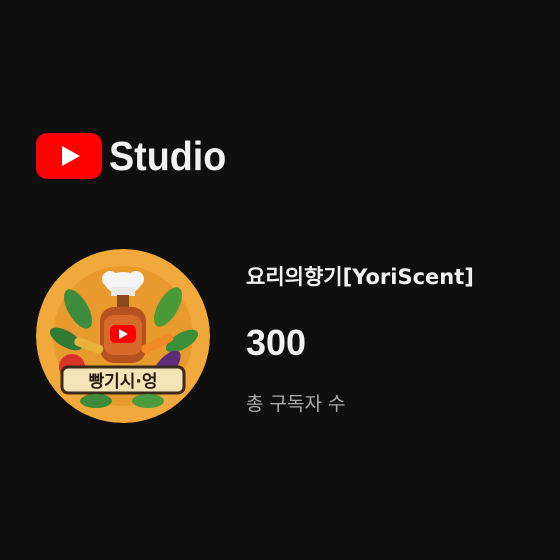  I want to click on subscriber-count: 300, so click(276, 342).